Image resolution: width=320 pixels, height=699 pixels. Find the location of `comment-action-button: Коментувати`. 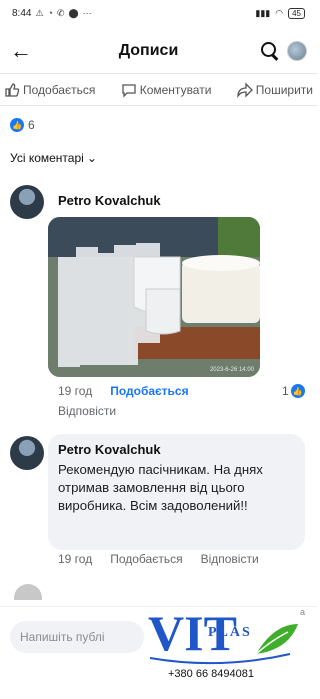

comment-action-button: Коментувати is located at coordinates (166, 90).